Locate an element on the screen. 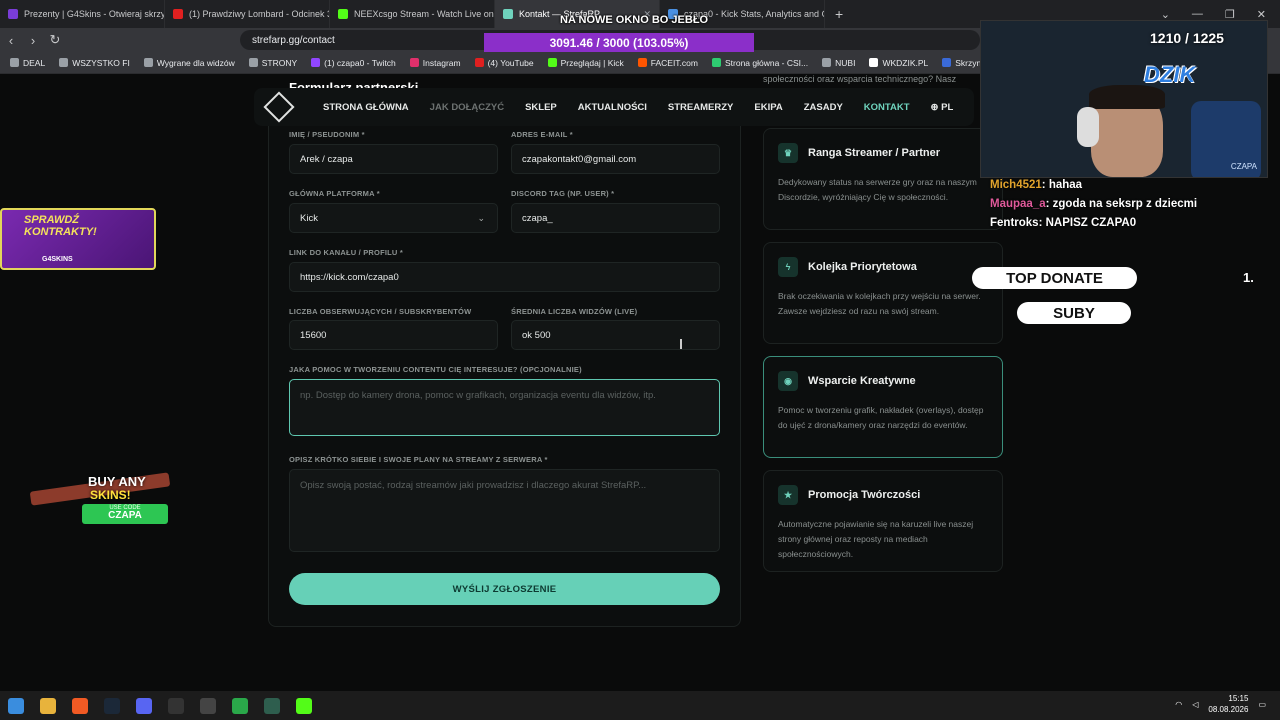 This screenshot has width=1280, height=720. chat-text: hahaa is located at coordinates (1065, 185).